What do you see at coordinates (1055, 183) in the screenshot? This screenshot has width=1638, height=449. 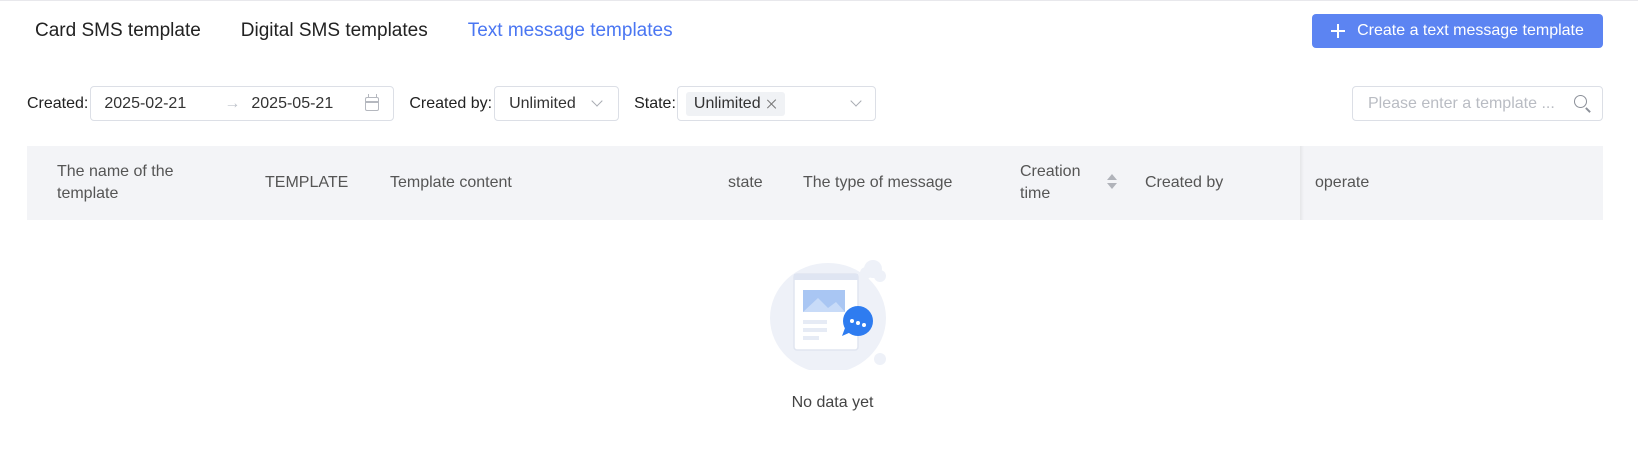 I see `col-creation-time: Creation time` at bounding box center [1055, 183].